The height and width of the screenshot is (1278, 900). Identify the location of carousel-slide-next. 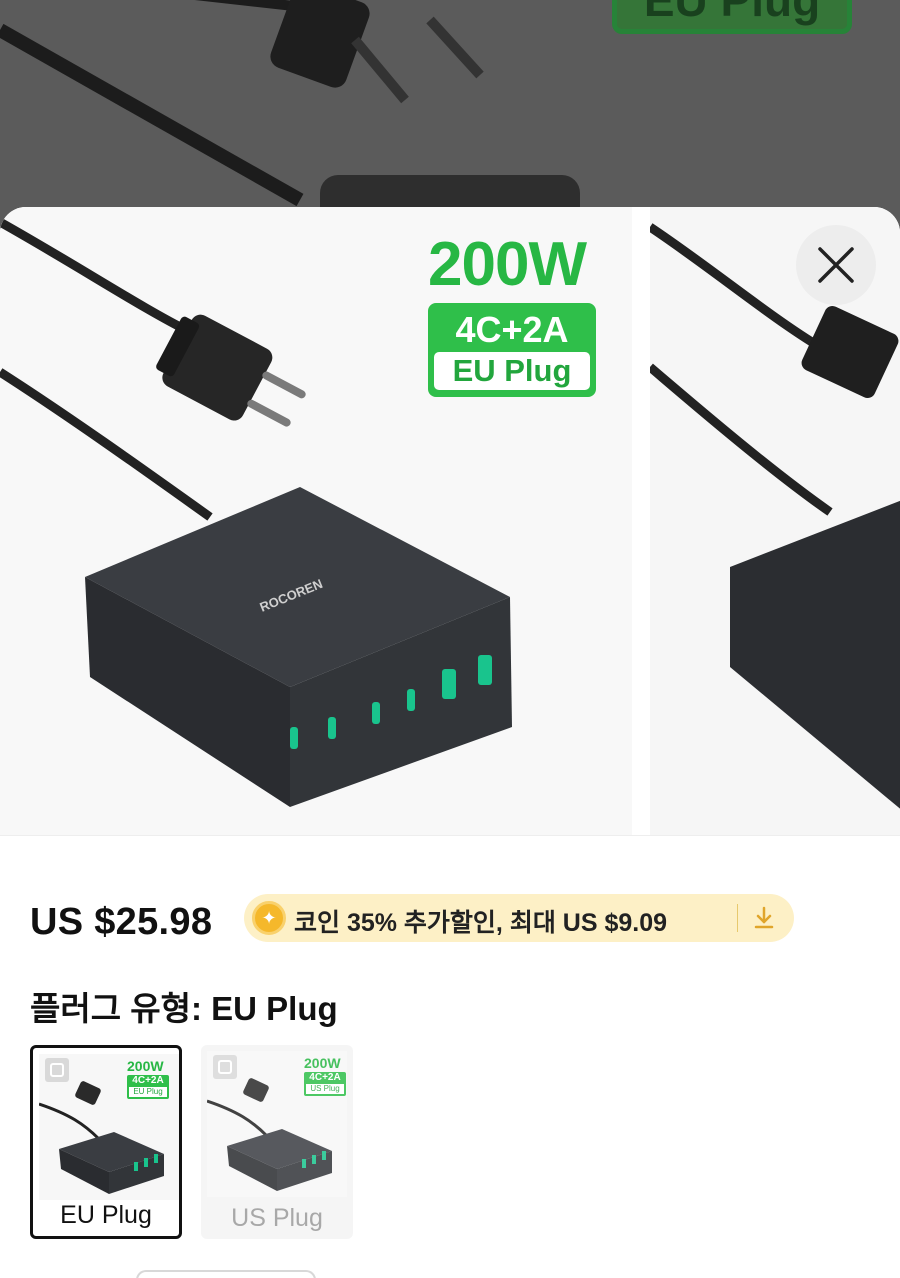
(775, 521).